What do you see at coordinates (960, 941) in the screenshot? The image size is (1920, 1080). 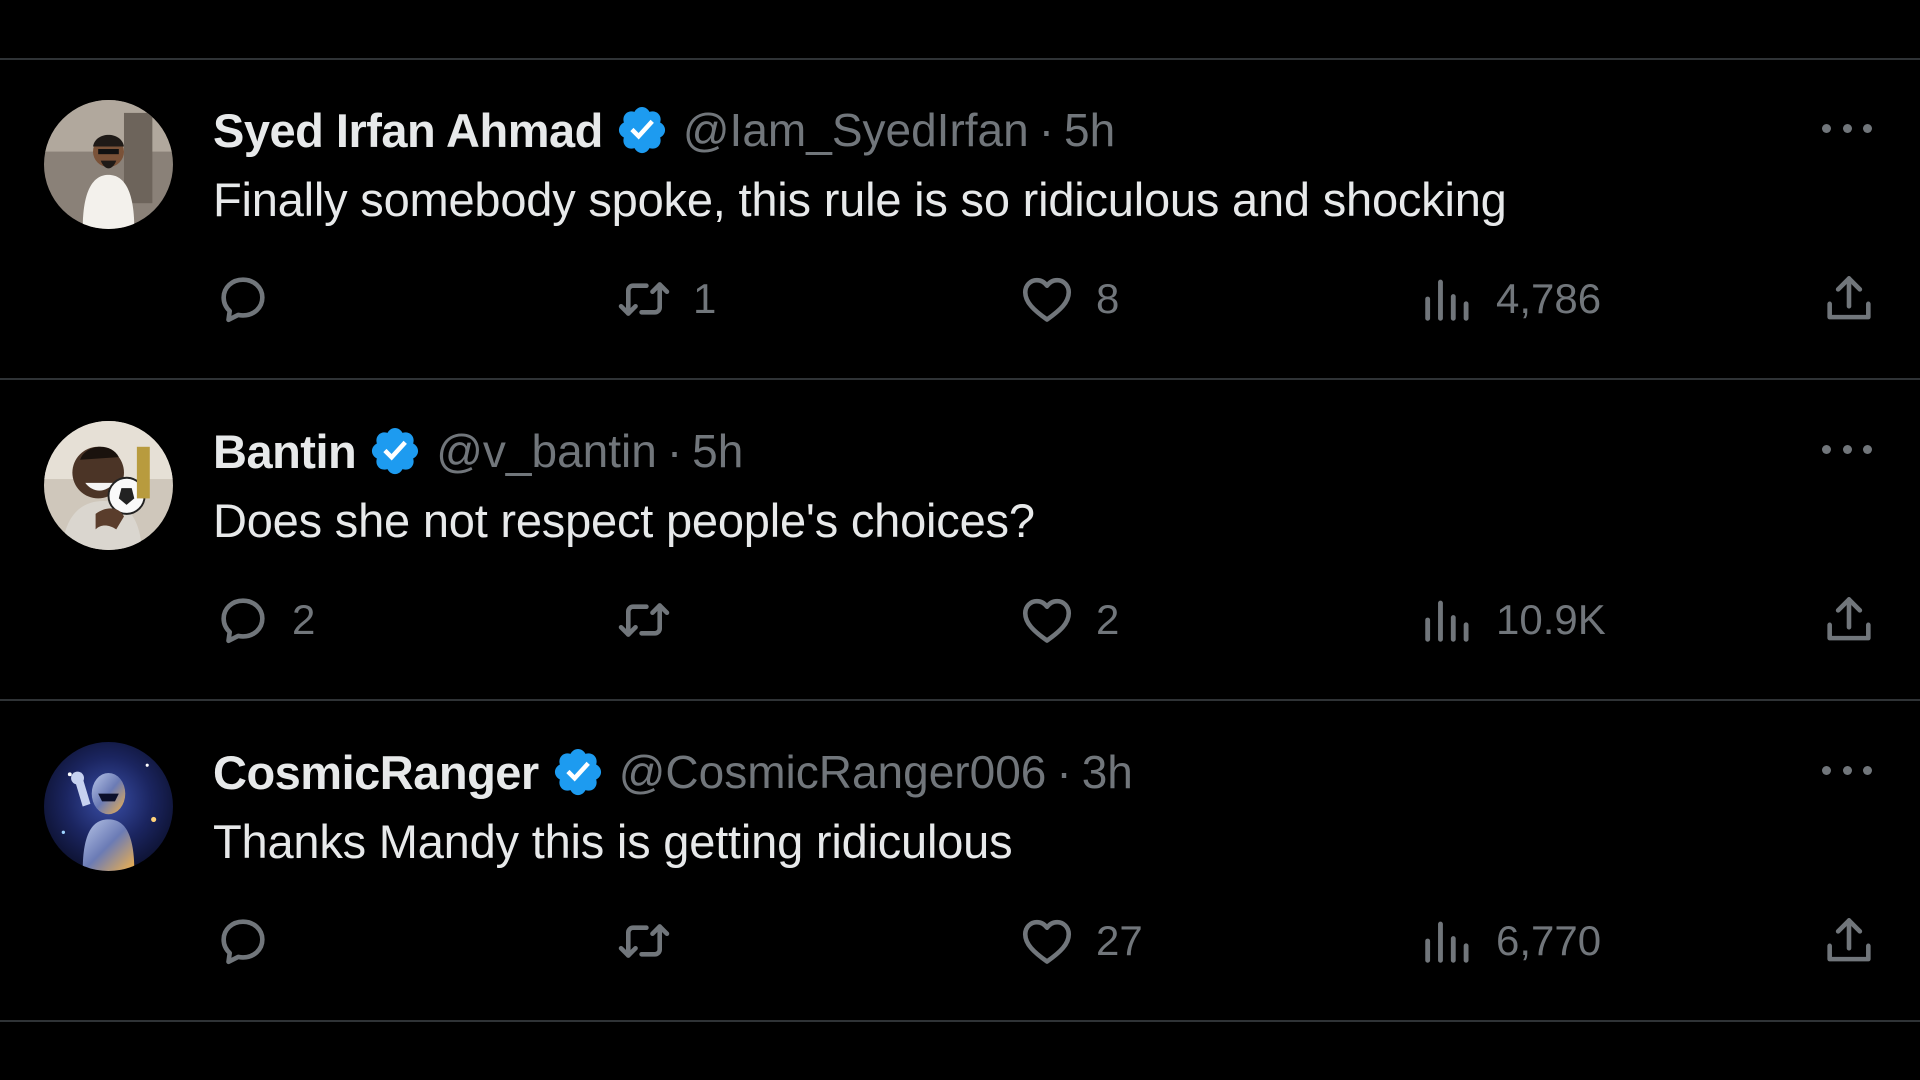 I see `tweet-actions: 27 6,770` at bounding box center [960, 941].